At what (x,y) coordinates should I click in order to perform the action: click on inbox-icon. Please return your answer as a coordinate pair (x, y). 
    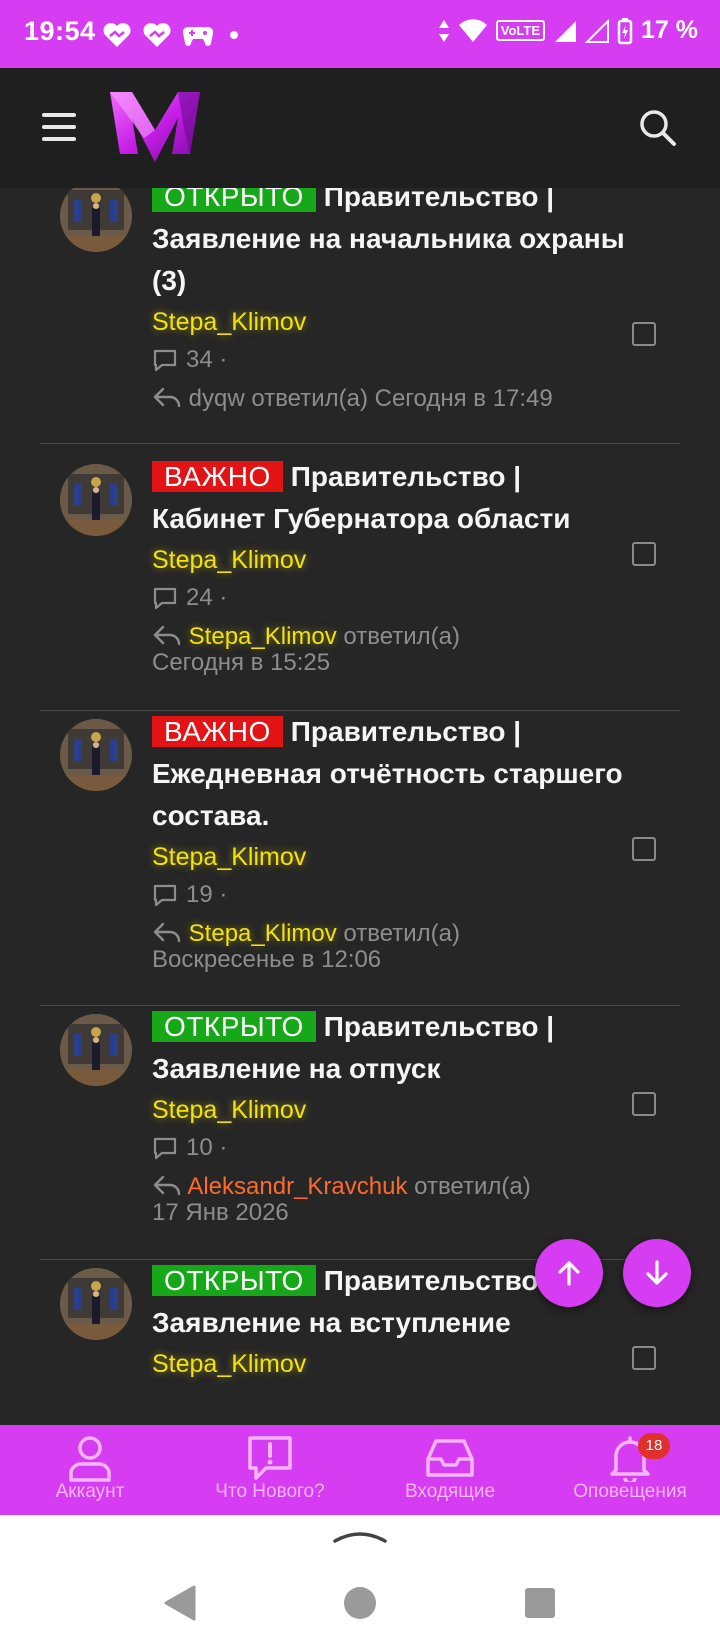
    Looking at the image, I should click on (450, 1458).